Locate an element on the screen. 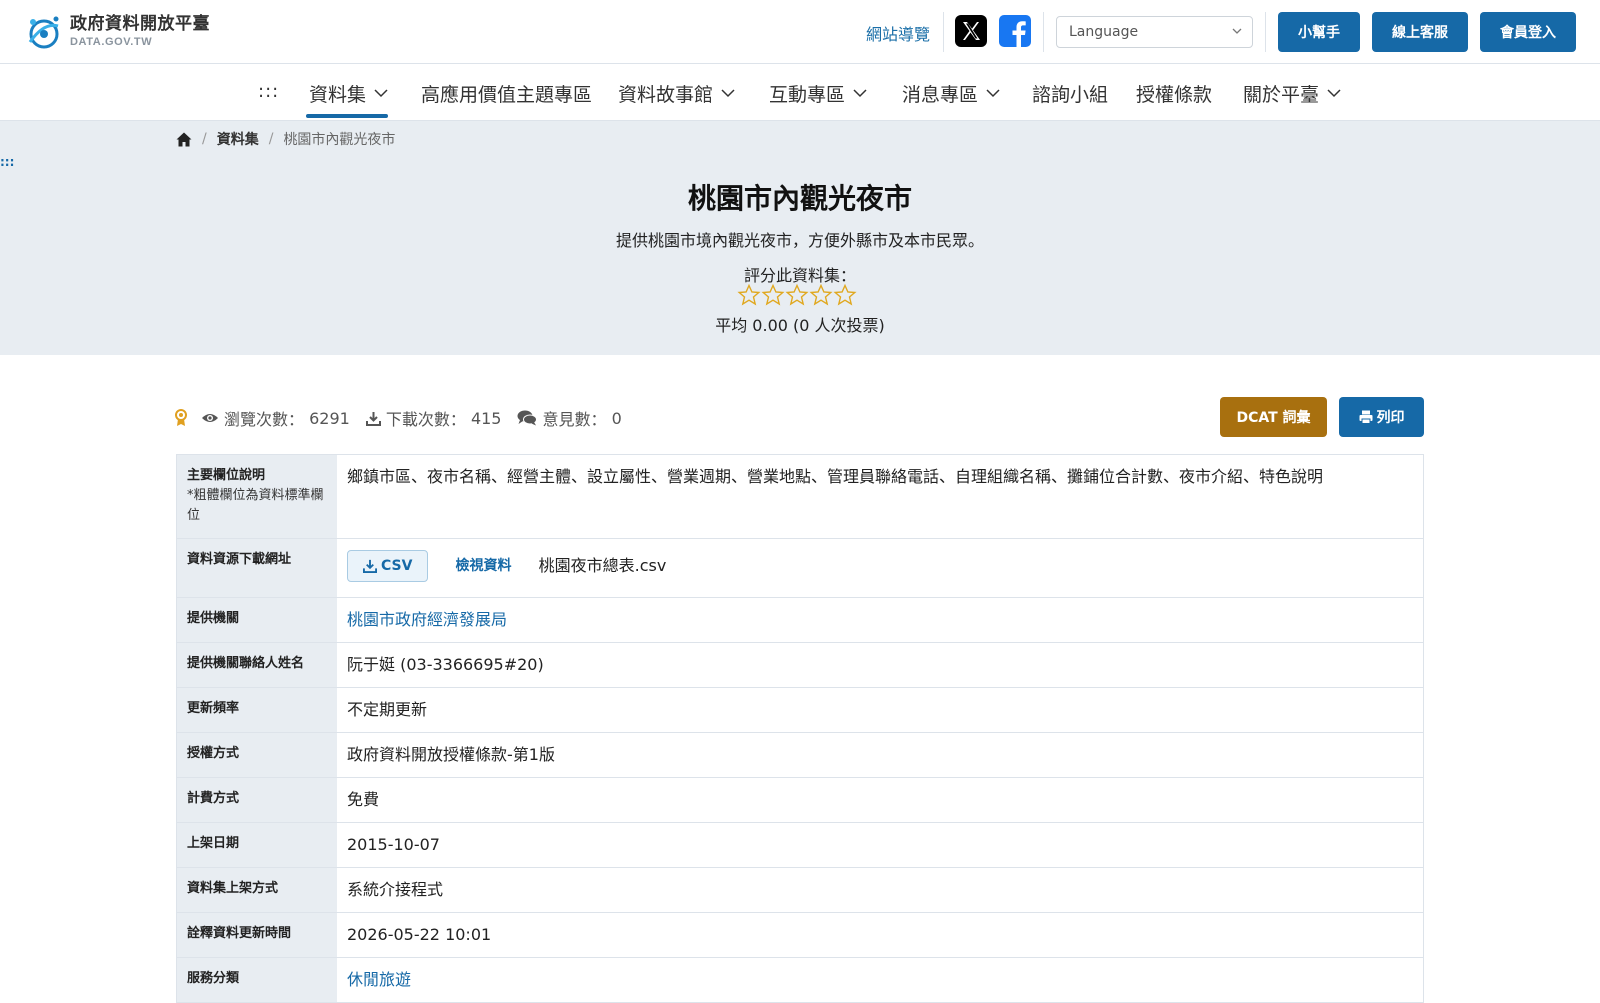  comments-stat: 意見數： 0 is located at coordinates (569, 418).